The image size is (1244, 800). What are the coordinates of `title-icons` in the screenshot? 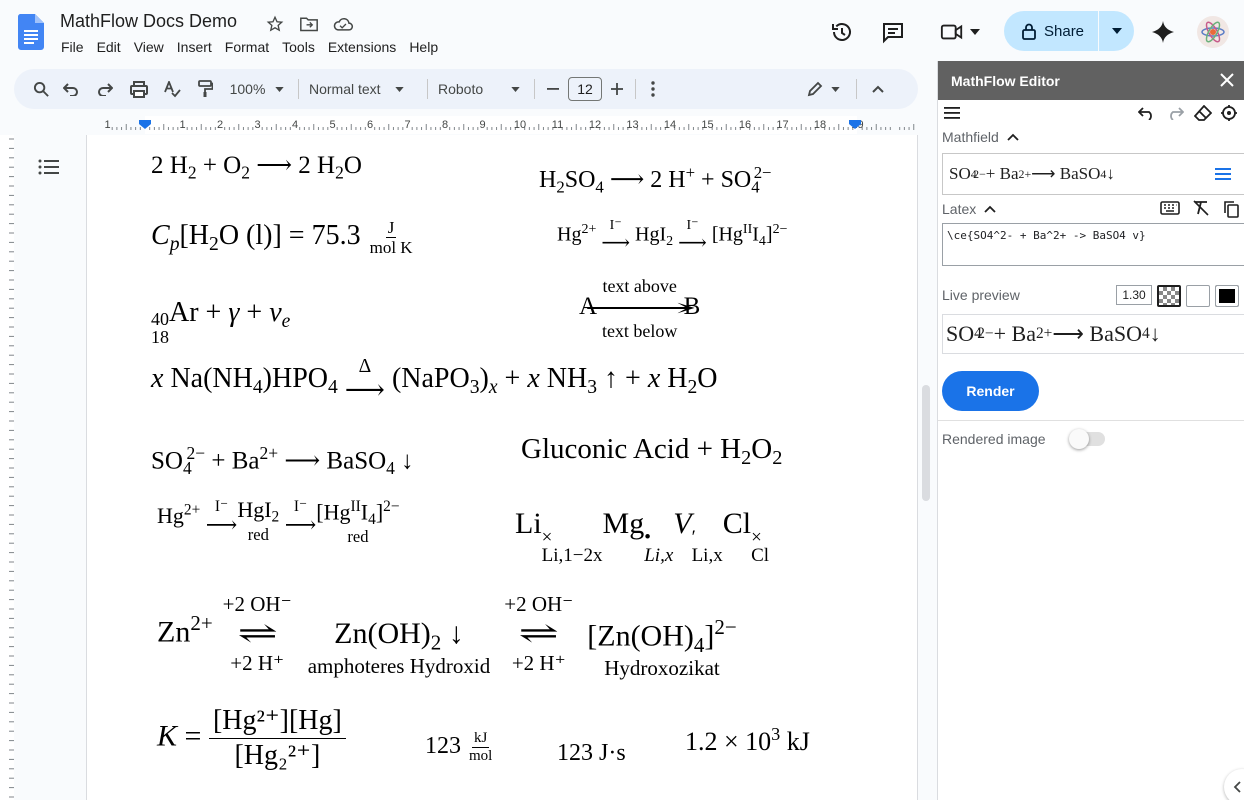 It's located at (309, 24).